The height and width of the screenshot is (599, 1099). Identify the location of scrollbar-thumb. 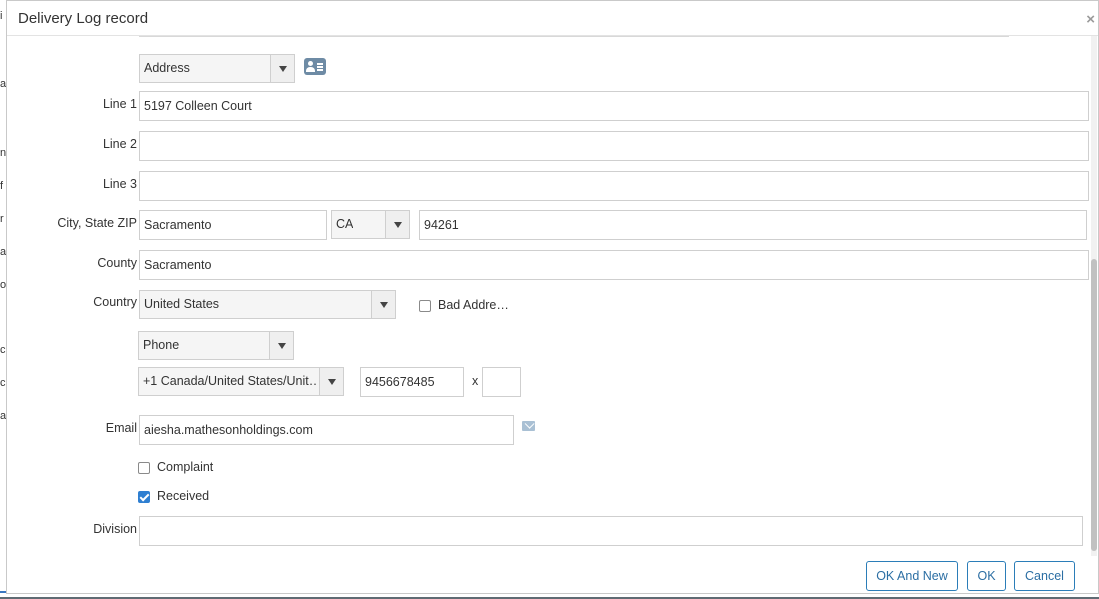
(1094, 405).